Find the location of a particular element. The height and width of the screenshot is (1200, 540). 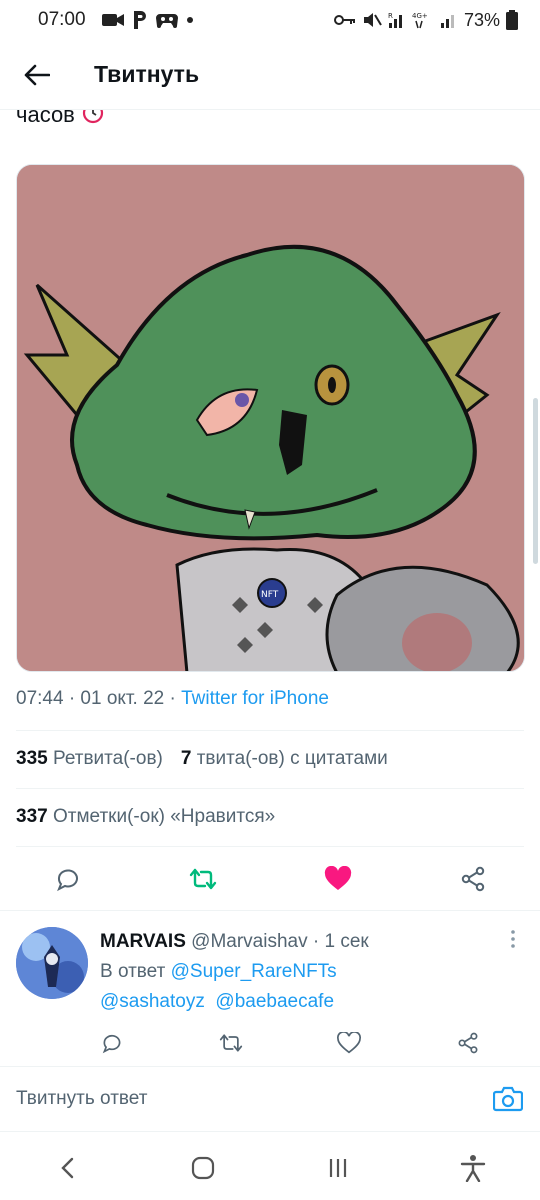

reply-composer: Твитнуть ответ is located at coordinates (270, 1099).